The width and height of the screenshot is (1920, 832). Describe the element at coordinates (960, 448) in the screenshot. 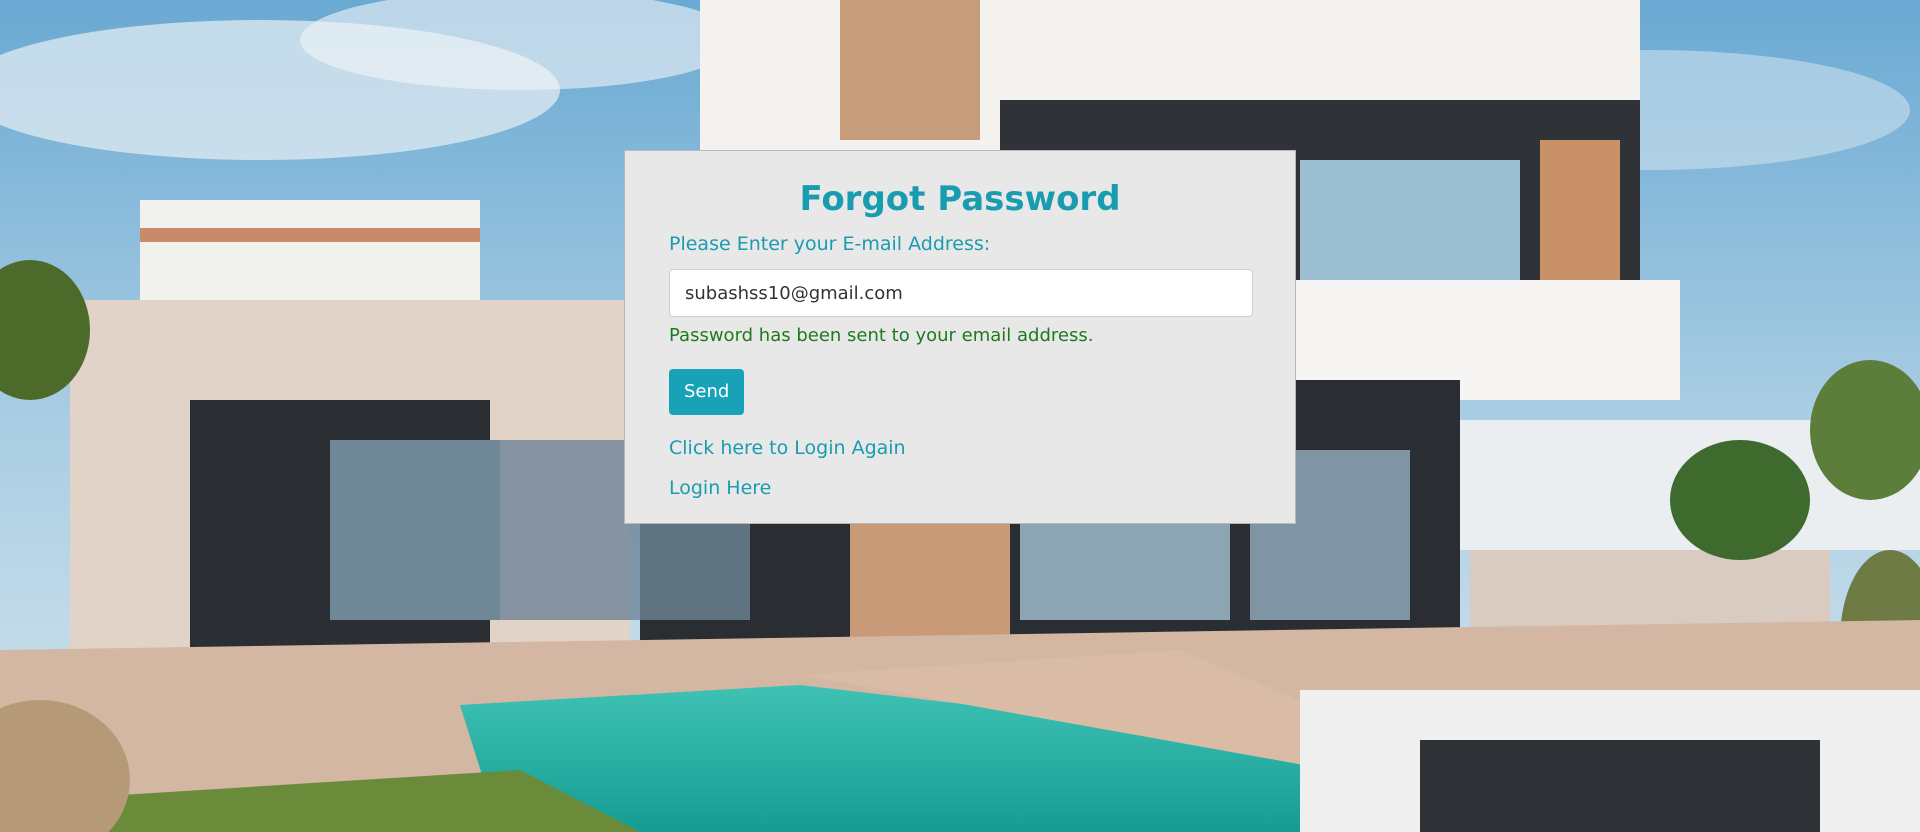

I see `login-again-link: Click here to Login Again` at that location.